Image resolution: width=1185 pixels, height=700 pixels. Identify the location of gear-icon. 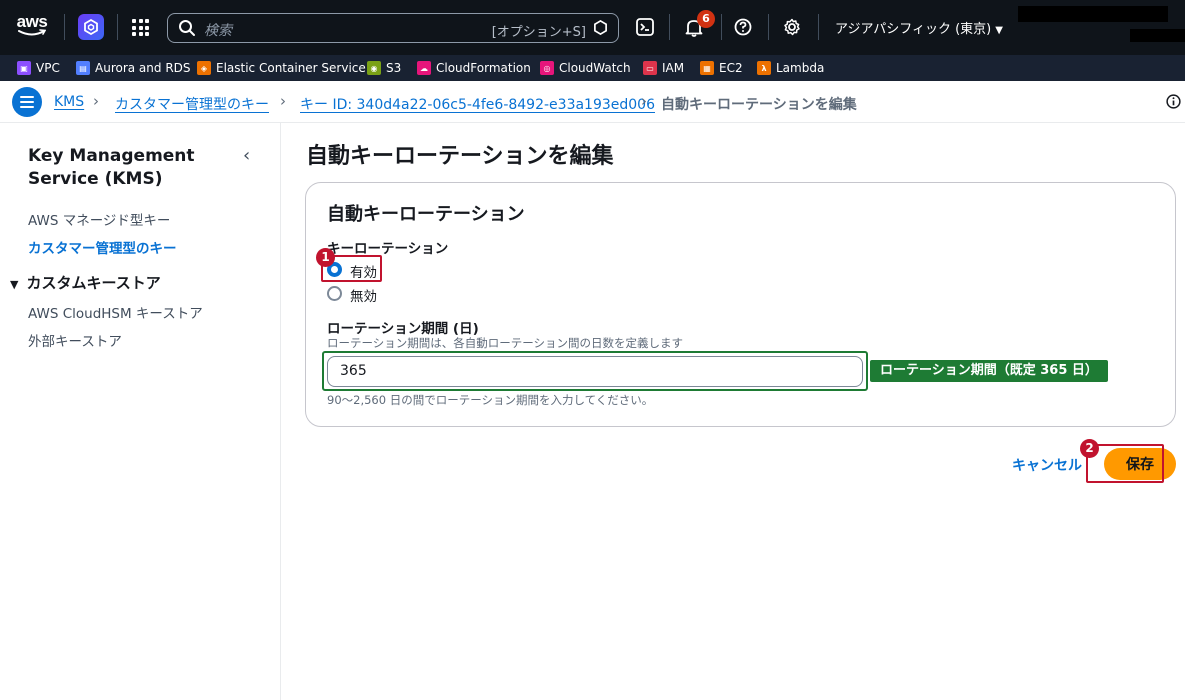
(792, 27).